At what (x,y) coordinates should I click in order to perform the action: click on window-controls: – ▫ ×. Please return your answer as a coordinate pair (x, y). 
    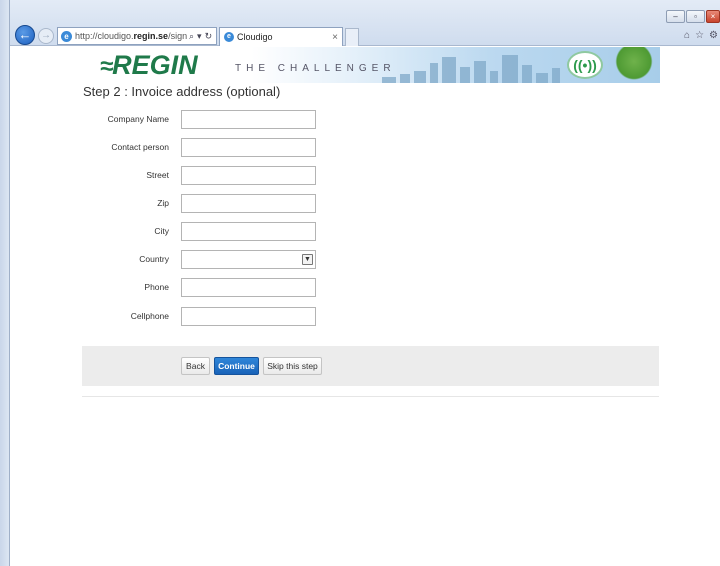
    Looking at the image, I should click on (693, 16).